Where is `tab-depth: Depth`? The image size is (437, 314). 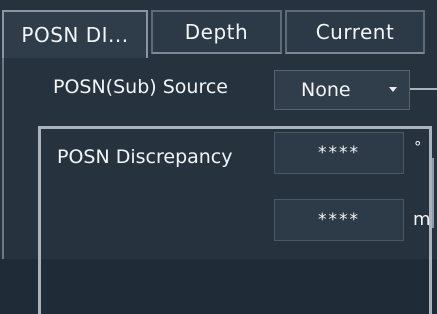
tab-depth: Depth is located at coordinates (216, 32).